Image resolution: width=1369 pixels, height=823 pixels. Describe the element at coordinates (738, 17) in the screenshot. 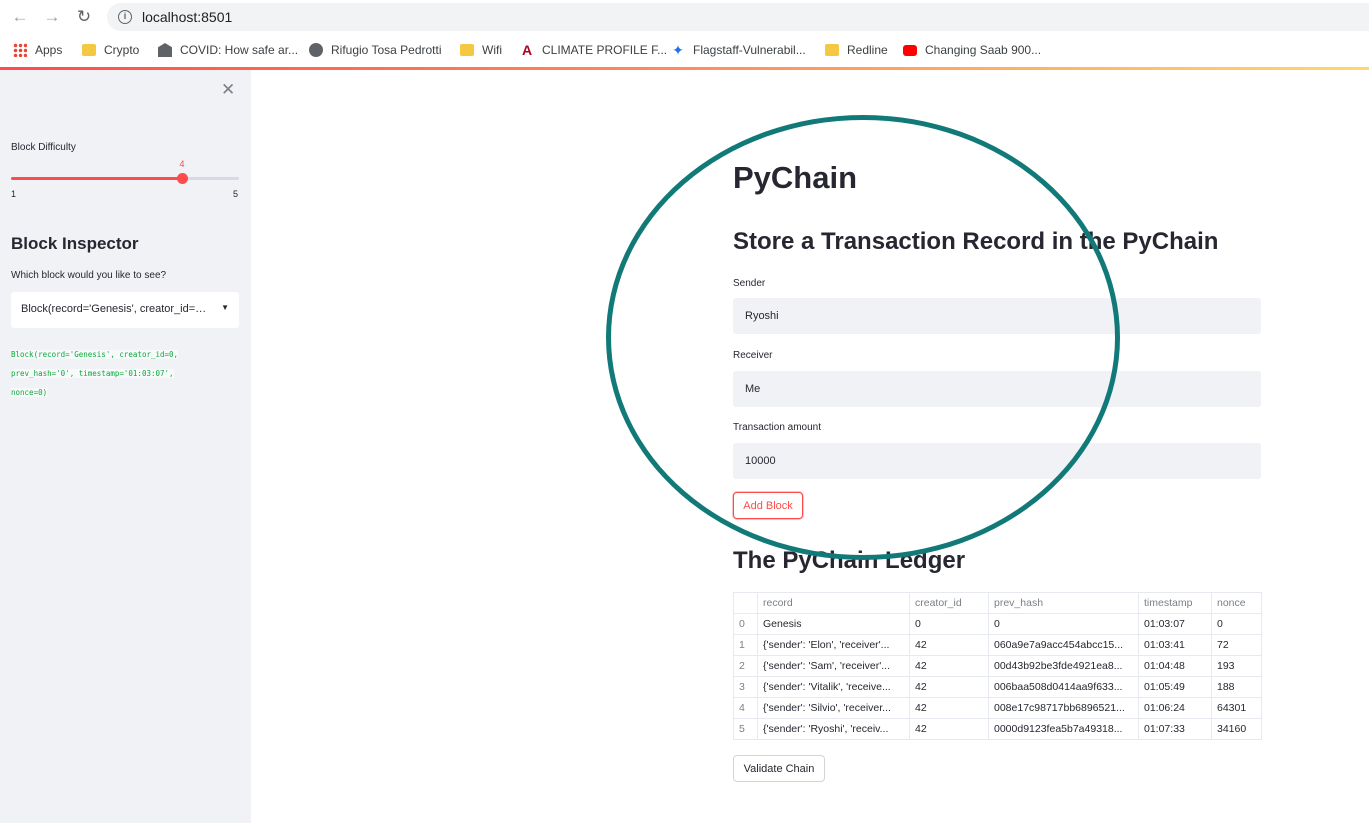

I see `url-bar: i localhost:8501` at that location.